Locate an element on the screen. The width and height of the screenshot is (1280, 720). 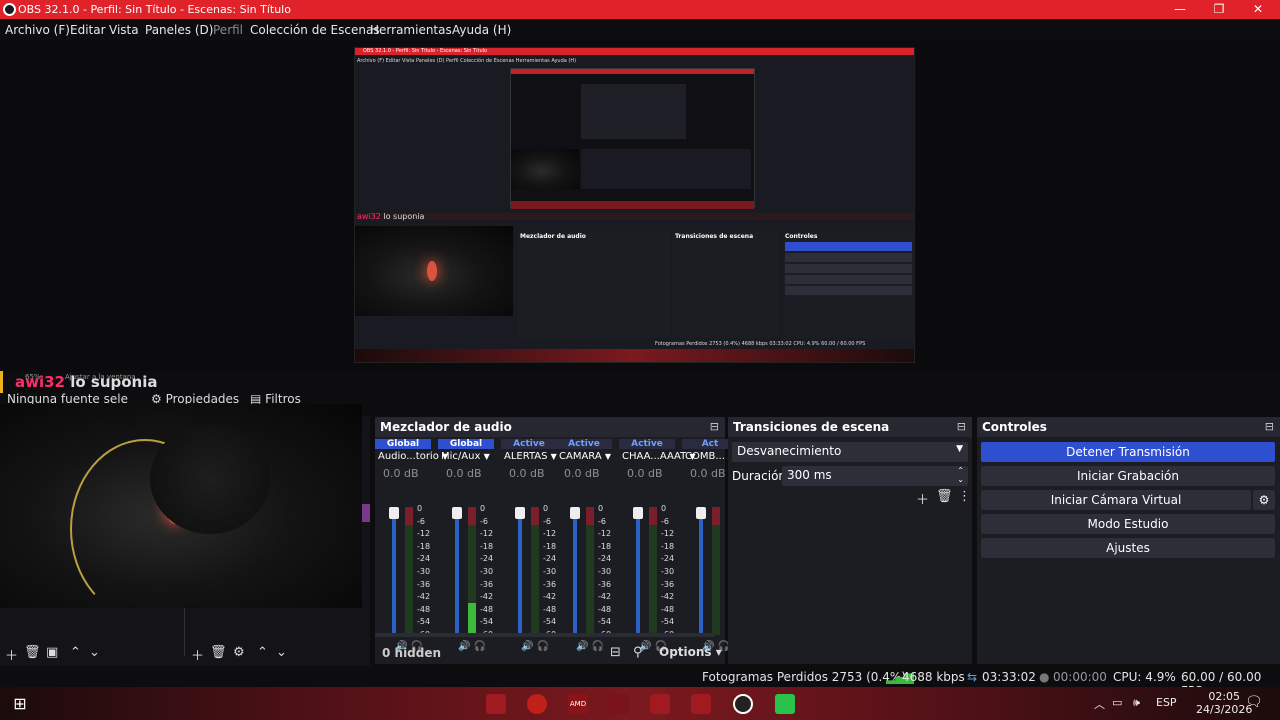
transition-selected: Desvanecimiento is located at coordinates (789, 451).